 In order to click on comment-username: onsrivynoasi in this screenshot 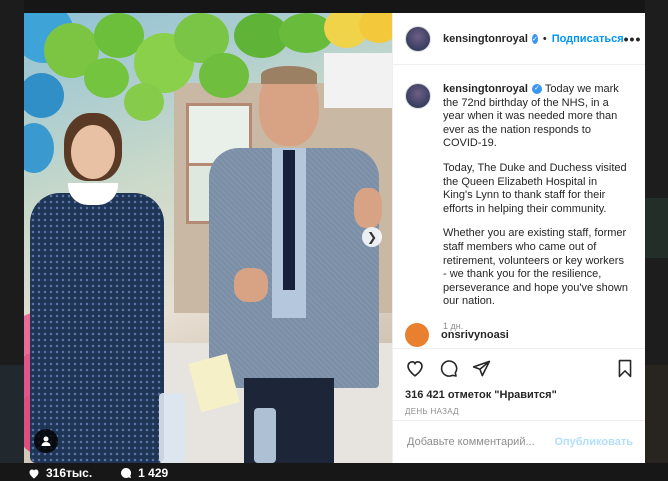, I will do `click(475, 335)`.